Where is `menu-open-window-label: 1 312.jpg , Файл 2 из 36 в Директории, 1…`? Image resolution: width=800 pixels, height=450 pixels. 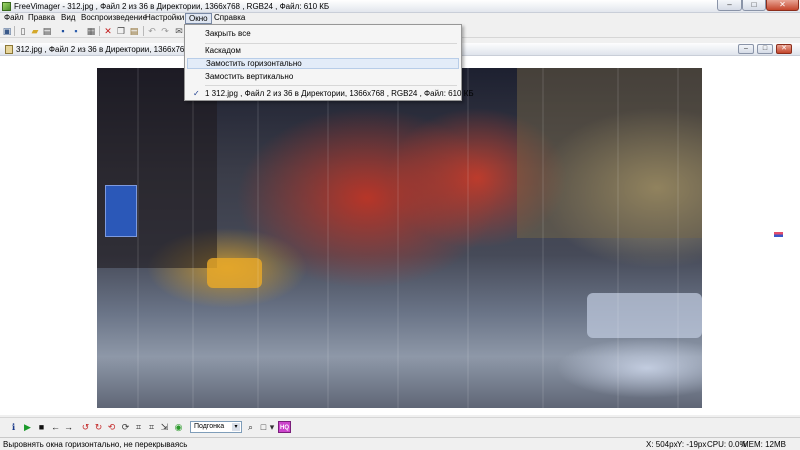
menu-open-window-label: 1 312.jpg , Файл 2 из 36 в Директории, 1… is located at coordinates (339, 93).